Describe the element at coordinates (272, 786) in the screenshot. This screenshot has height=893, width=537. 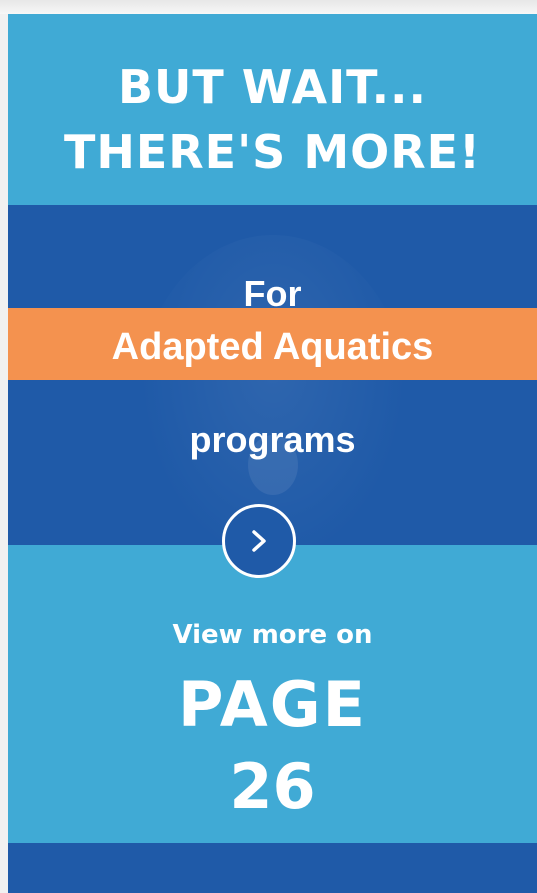
I see `page-number: 26` at that location.